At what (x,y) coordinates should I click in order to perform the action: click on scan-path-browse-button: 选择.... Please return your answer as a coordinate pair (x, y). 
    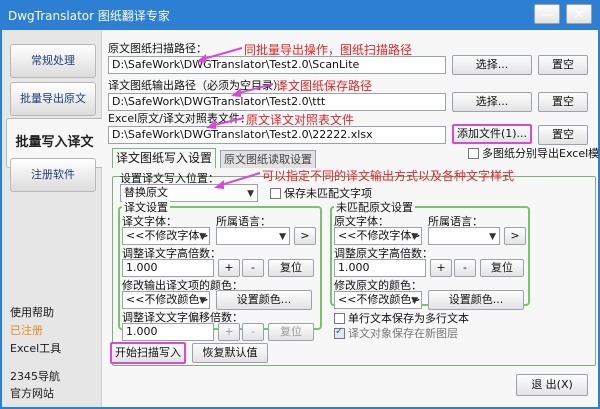
    Looking at the image, I should click on (492, 65).